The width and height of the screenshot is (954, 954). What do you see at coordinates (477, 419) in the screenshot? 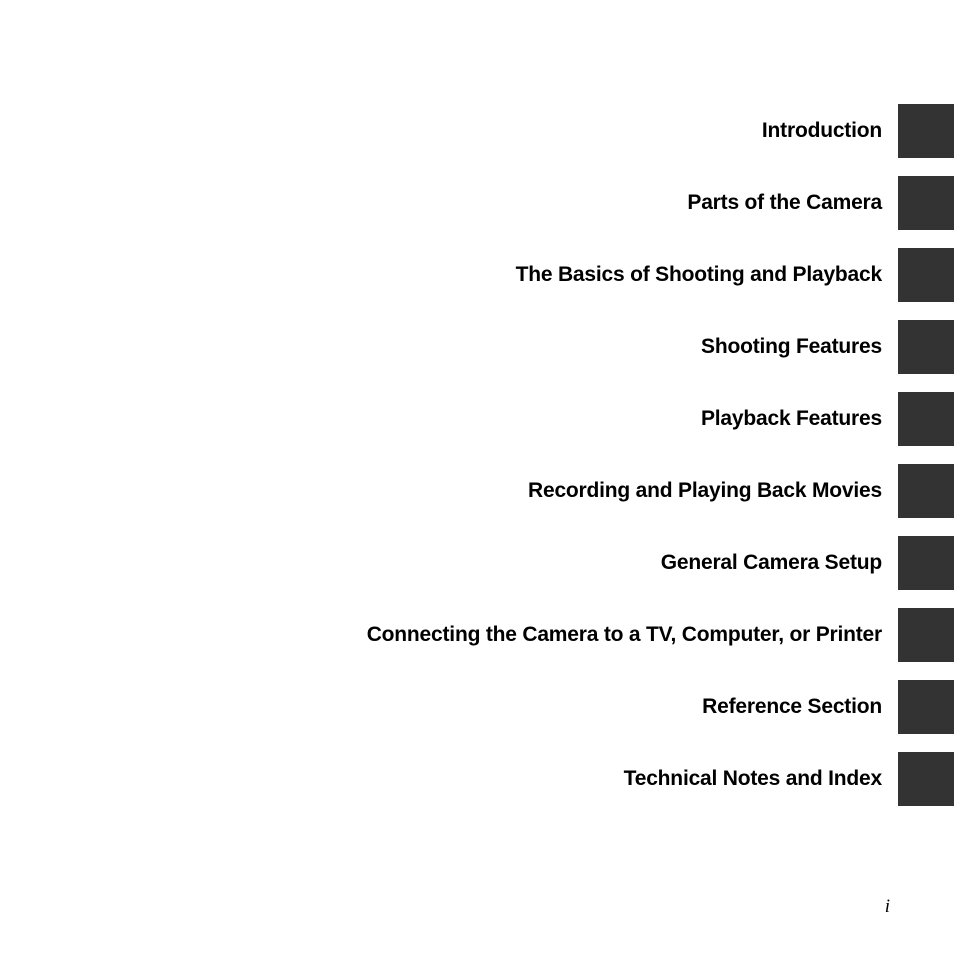
I see `chapter-entry-playback-features: Playback Features` at bounding box center [477, 419].